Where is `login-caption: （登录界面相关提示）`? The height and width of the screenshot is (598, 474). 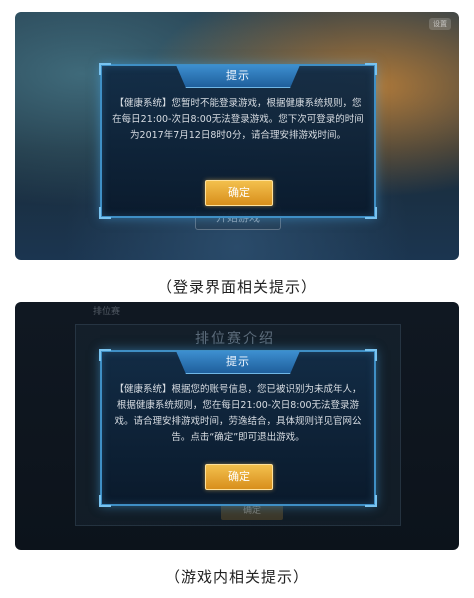
login-caption: （登录界面相关提示） is located at coordinates (236, 287).